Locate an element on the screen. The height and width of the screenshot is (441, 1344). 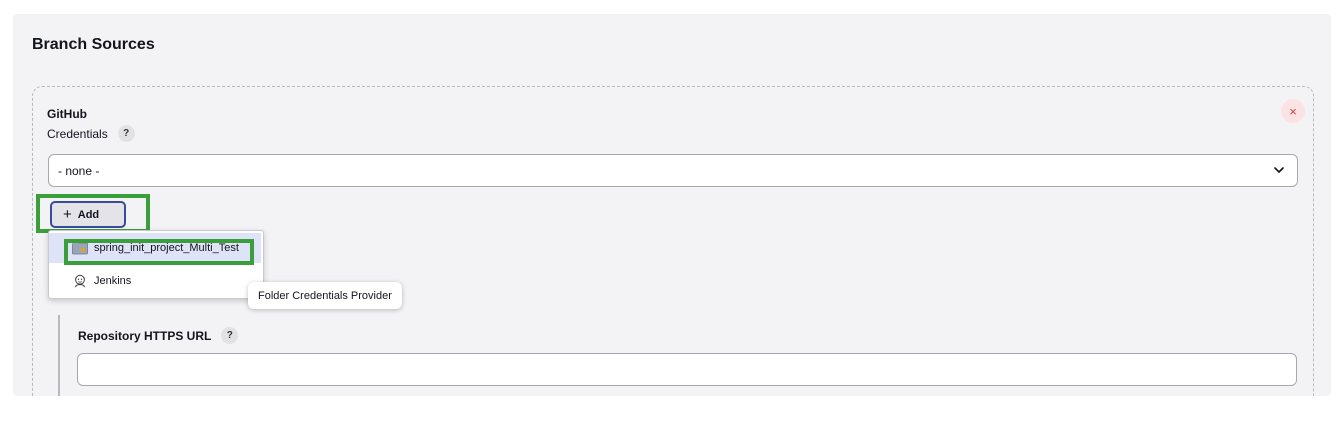
add-button-label: Add is located at coordinates (88, 214).